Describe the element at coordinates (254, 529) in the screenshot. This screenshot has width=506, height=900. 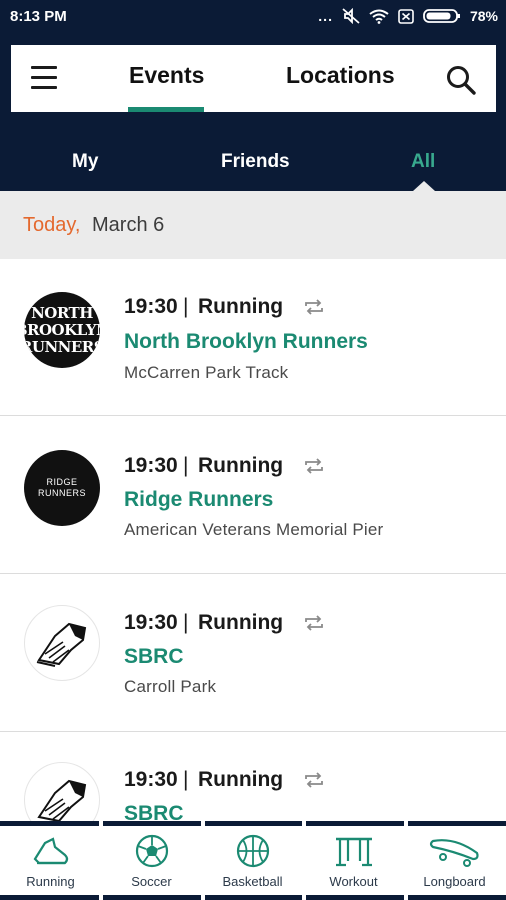
I see `event-location: American Veterans Memorial Pier` at that location.